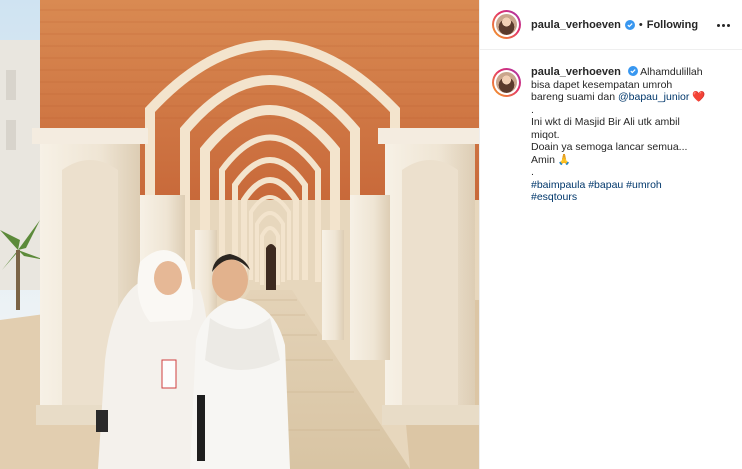  What do you see at coordinates (564, 159) in the screenshot?
I see `pray-emoji-icon: 🙏` at bounding box center [564, 159].